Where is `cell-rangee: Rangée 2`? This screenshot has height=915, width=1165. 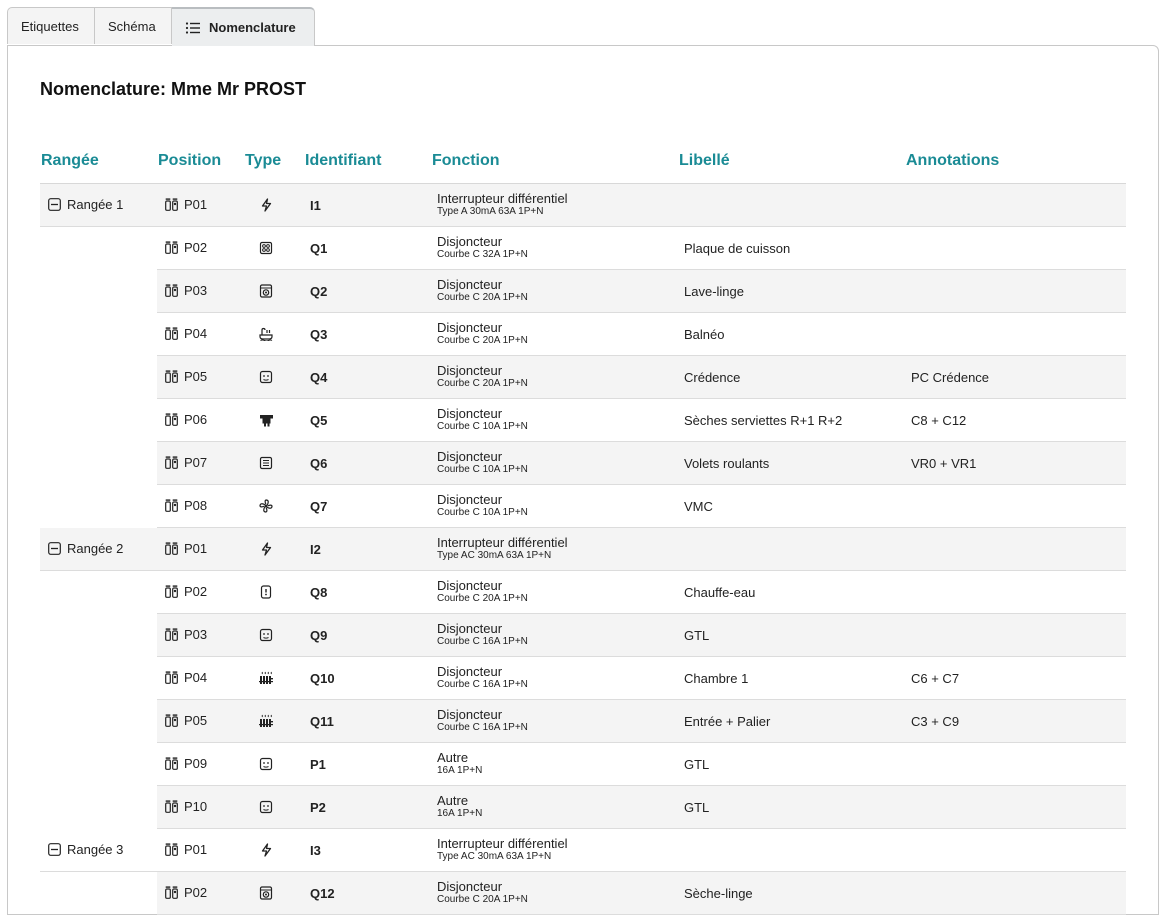
cell-rangee: Rangée 2 is located at coordinates (98, 549).